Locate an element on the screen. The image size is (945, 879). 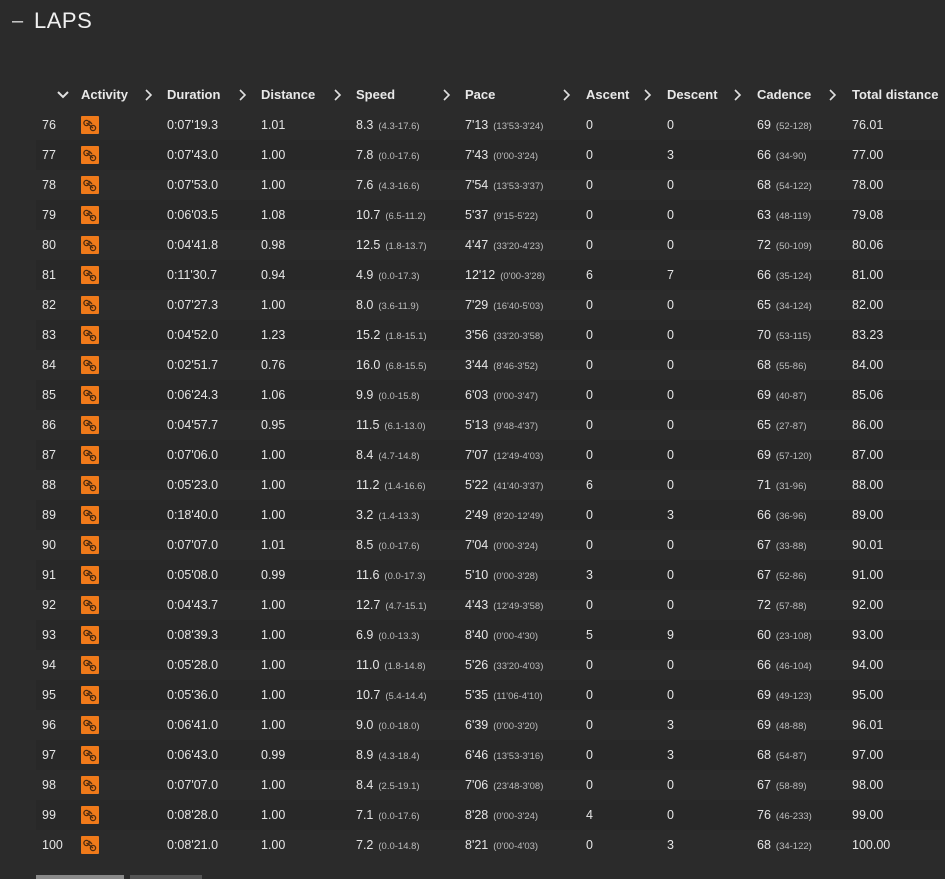
header-distance: Distance is located at coordinates (288, 95).